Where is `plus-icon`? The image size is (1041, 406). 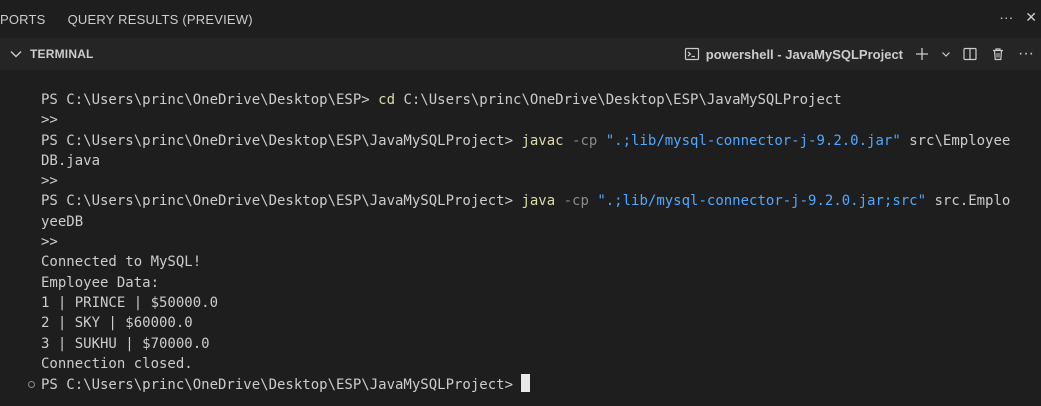
plus-icon is located at coordinates (922, 54).